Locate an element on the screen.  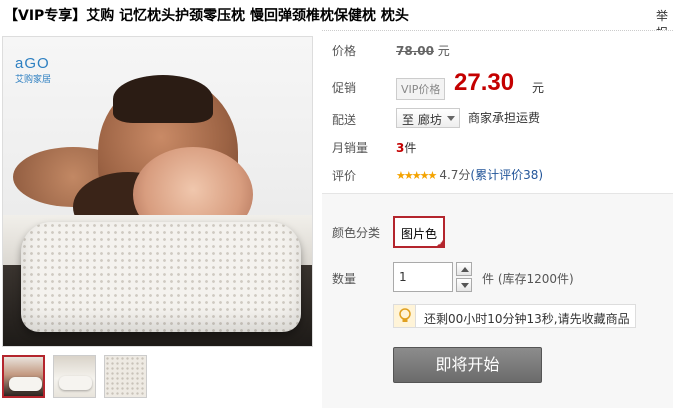
original-price: 78.00 元 is located at coordinates (423, 50).